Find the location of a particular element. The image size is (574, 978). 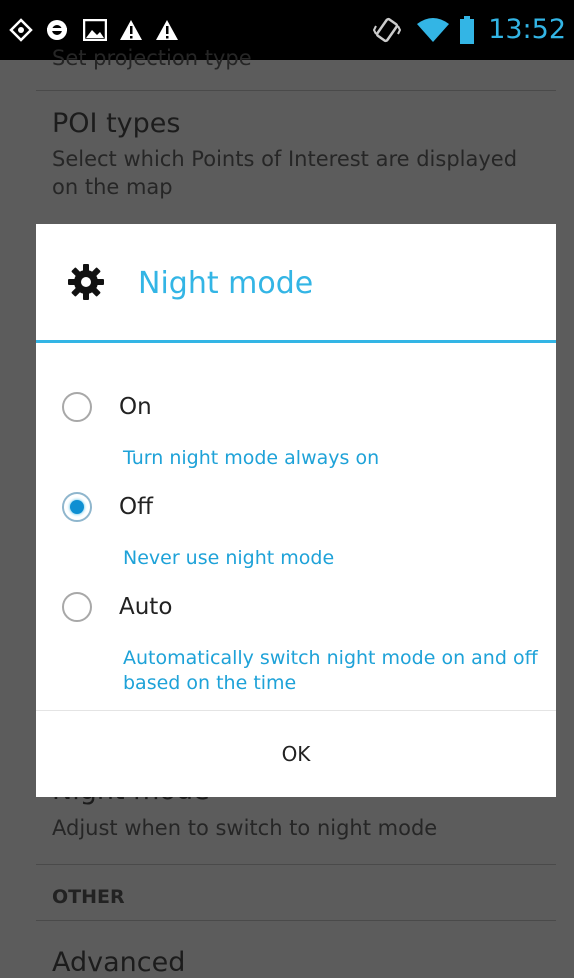

status-time: 13:52 is located at coordinates (527, 29).